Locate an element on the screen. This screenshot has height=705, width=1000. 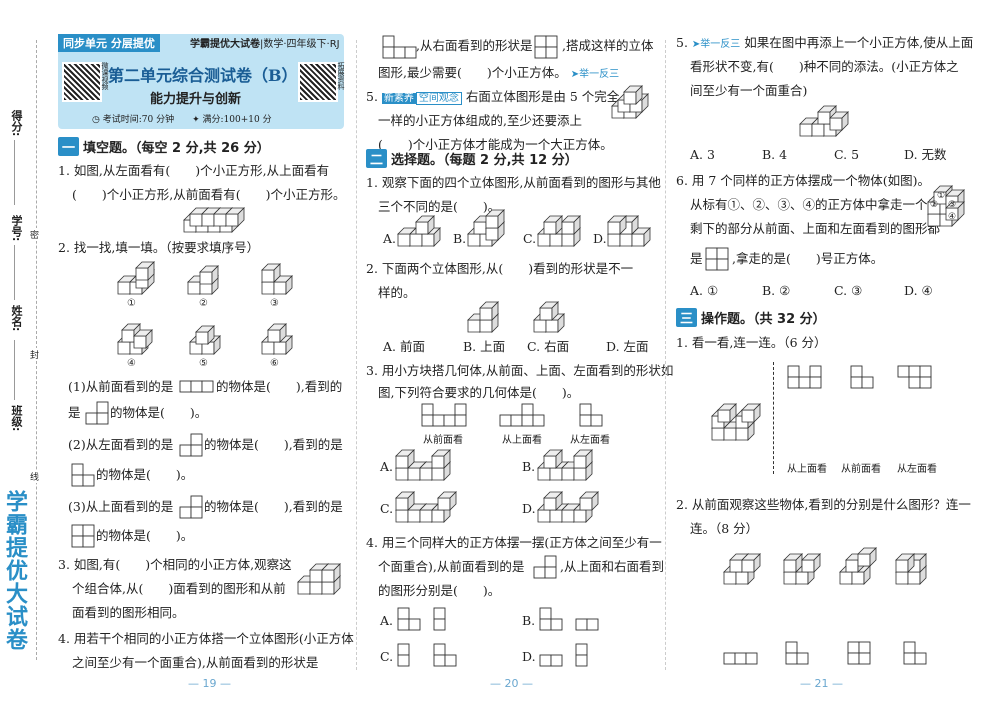
choice-q4-line4: 的图形分别是( )。 is located at coordinates (439, 590).